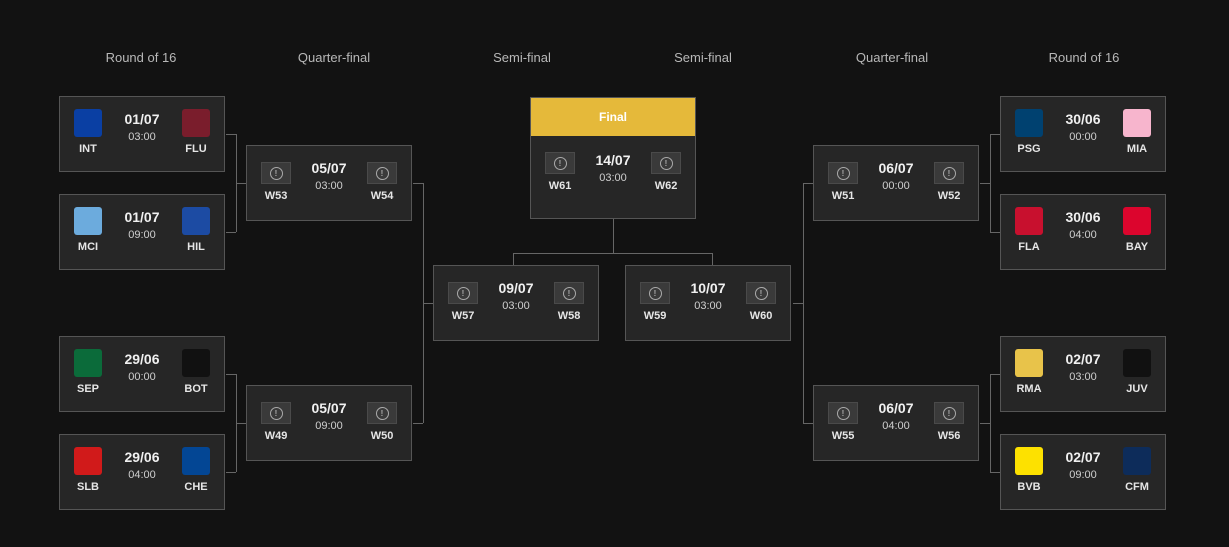 The image size is (1229, 547). Describe the element at coordinates (463, 316) in the screenshot. I see `slot-code: W57` at that location.